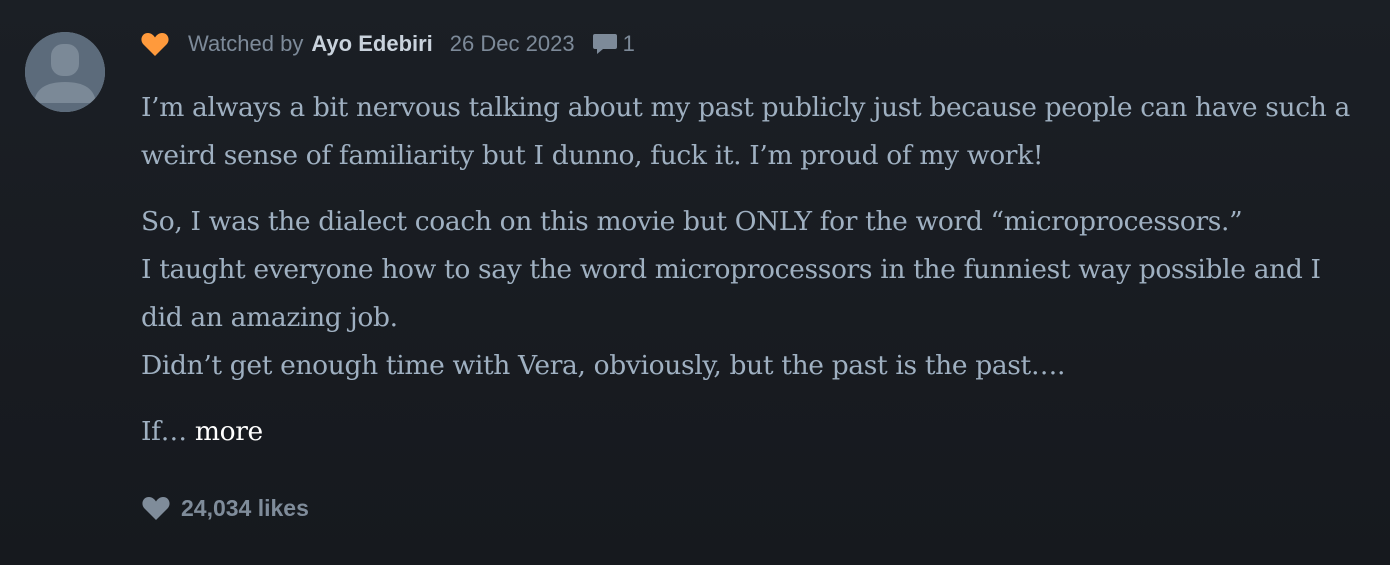 The width and height of the screenshot is (1390, 565). Describe the element at coordinates (229, 431) in the screenshot. I see `more-link: more` at that location.